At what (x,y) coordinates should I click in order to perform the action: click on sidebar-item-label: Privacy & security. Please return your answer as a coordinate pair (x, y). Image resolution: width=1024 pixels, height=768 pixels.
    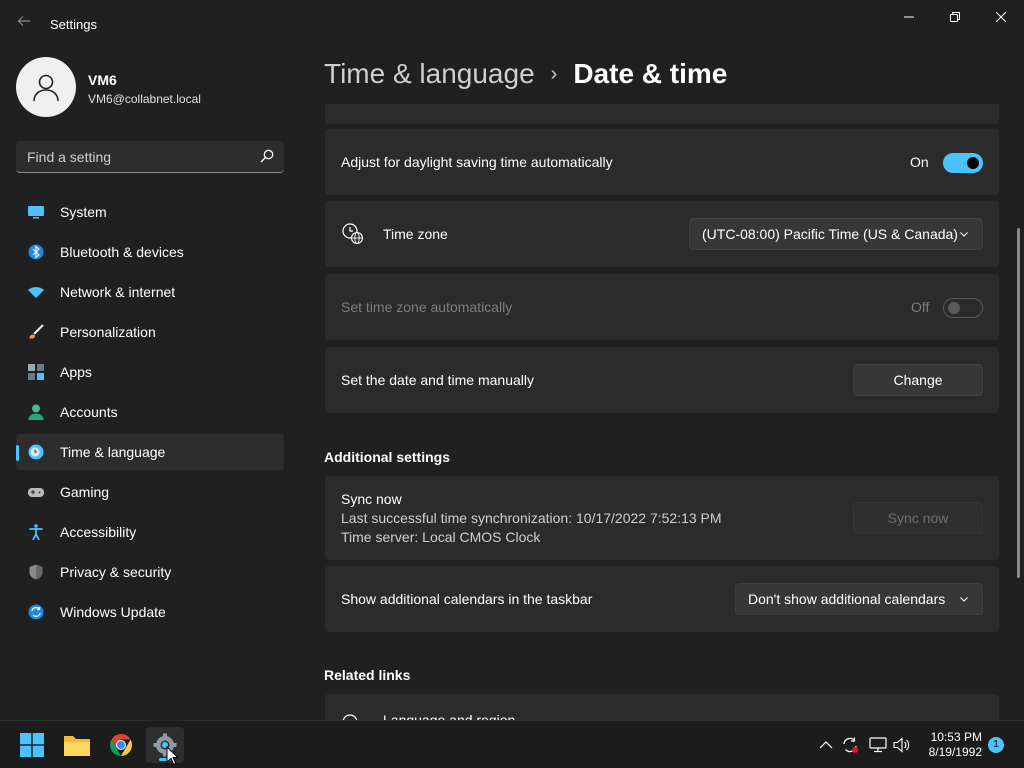
    Looking at the image, I should click on (116, 572).